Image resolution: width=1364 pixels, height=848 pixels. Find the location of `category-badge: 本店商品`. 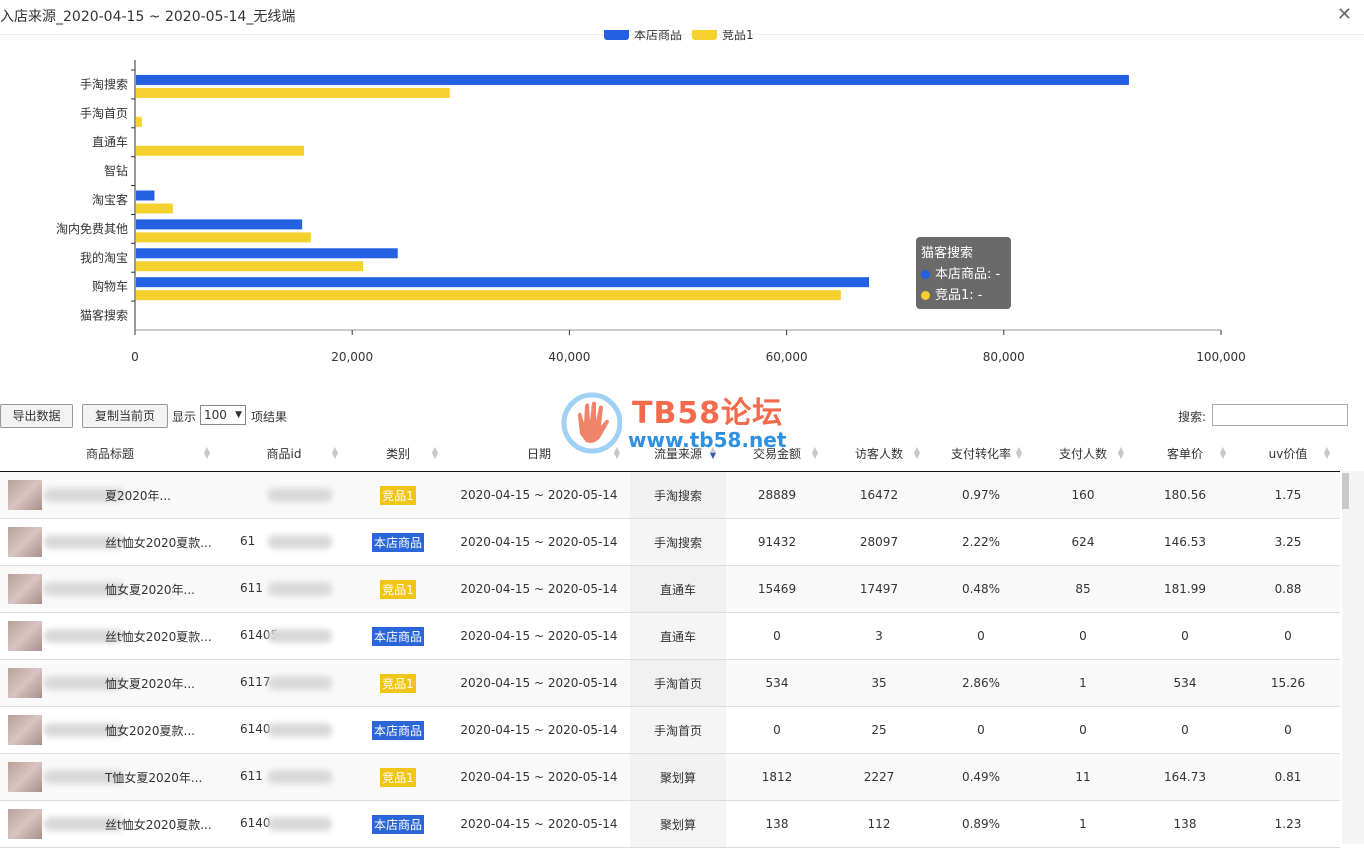

category-badge: 本店商品 is located at coordinates (397, 730).